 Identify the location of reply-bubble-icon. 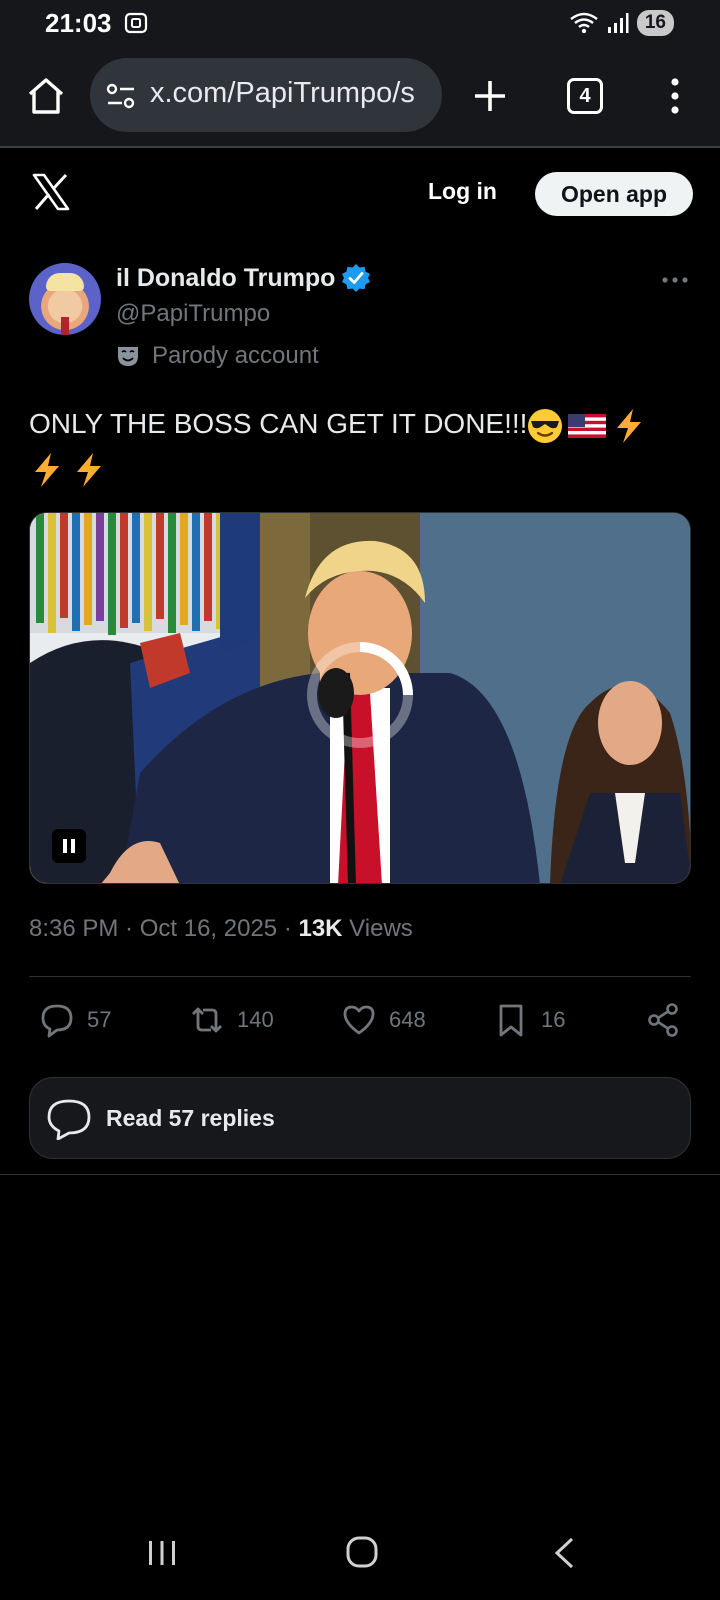
(69, 1119).